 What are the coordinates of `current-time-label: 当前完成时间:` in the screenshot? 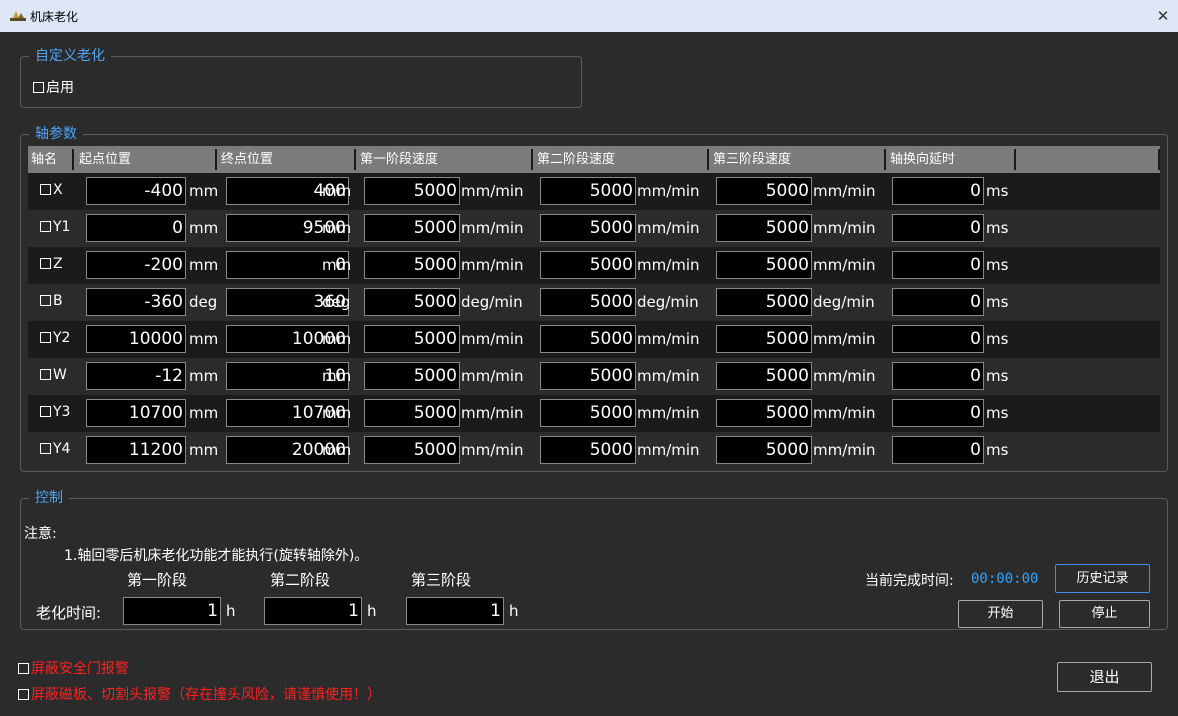 It's located at (909, 581).